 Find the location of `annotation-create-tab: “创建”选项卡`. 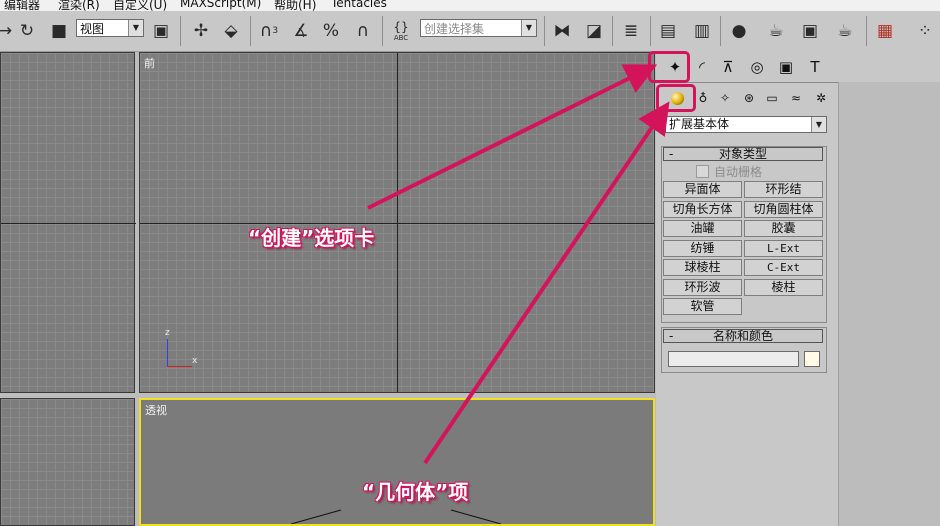

annotation-create-tab: “创建”选项卡 is located at coordinates (311, 238).